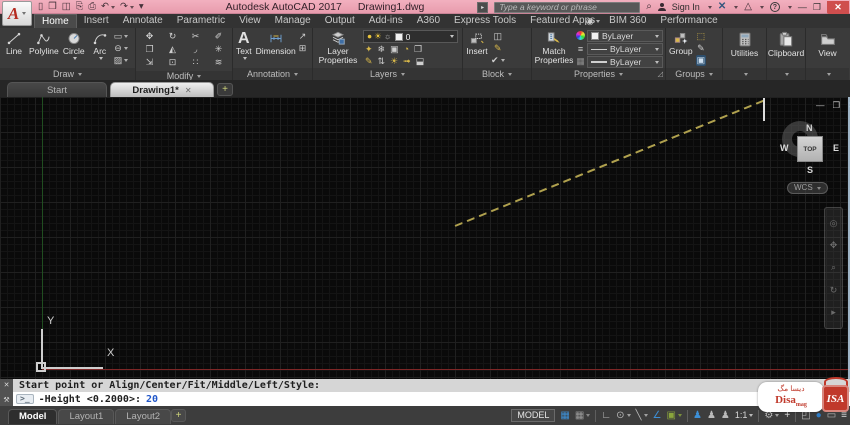 This screenshot has height=425, width=850. Describe the element at coordinates (141, 7) in the screenshot. I see `qat-menu-icon: ▾` at that location.